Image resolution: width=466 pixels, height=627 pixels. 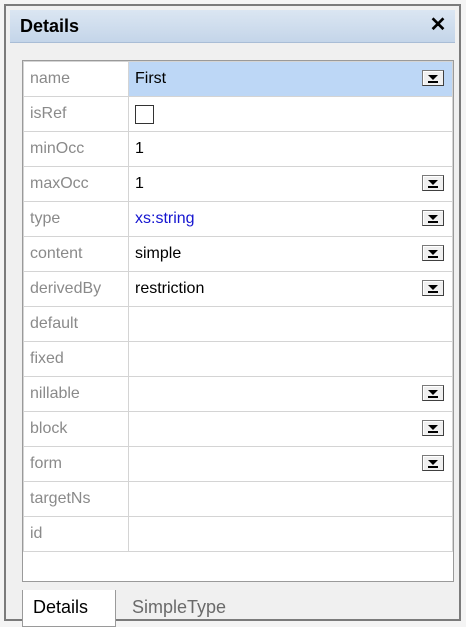 What do you see at coordinates (290, 429) in the screenshot?
I see `property-value-block` at bounding box center [290, 429].